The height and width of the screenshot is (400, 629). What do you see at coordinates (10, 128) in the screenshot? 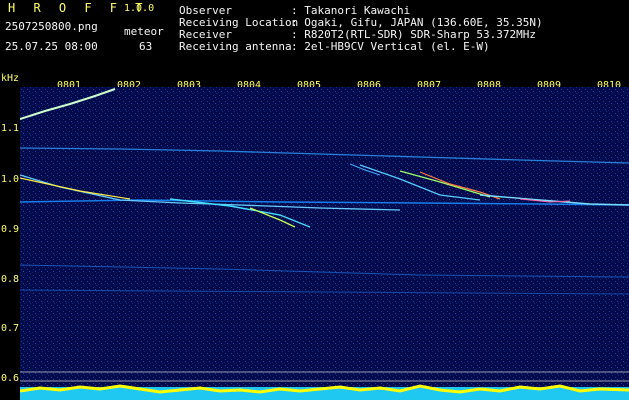
I see `y-tick-label: 1.1` at bounding box center [10, 128].